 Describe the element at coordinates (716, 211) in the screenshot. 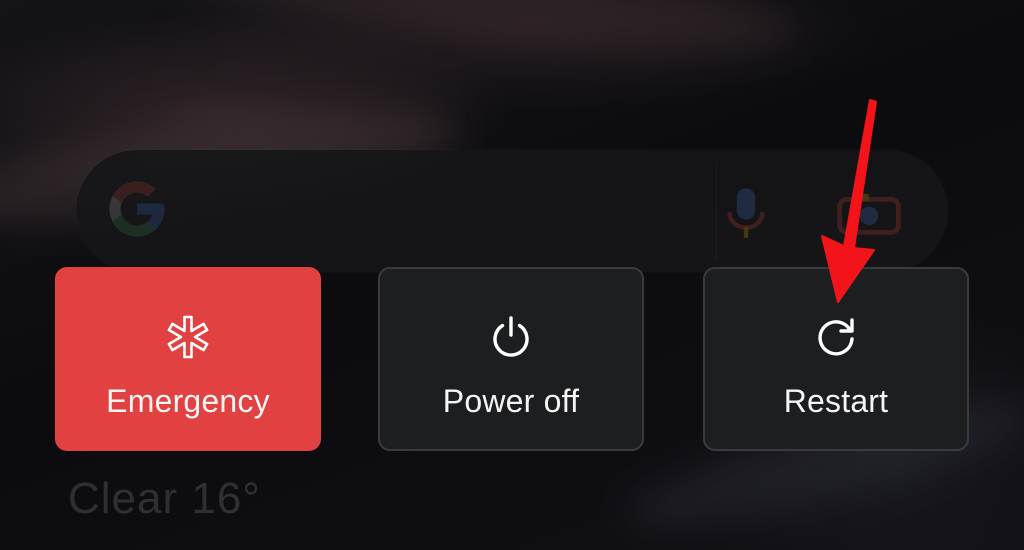

I see `search-divider` at that location.